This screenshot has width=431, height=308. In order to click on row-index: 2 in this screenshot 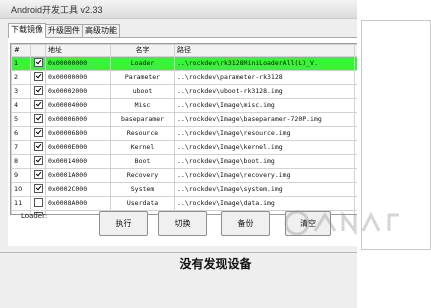, I will do `click(21, 77)`.